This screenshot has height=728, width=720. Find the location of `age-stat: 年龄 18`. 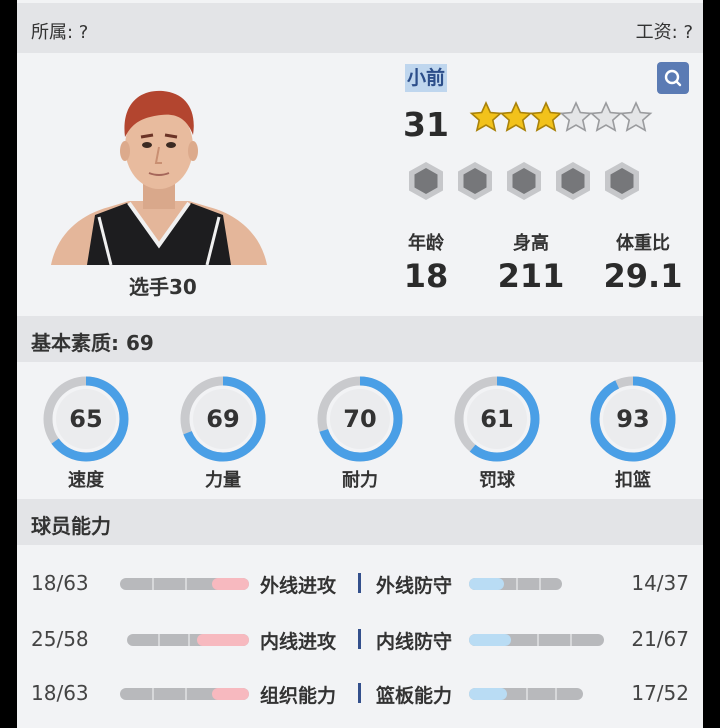

age-stat: 年龄 18 is located at coordinates (426, 262).